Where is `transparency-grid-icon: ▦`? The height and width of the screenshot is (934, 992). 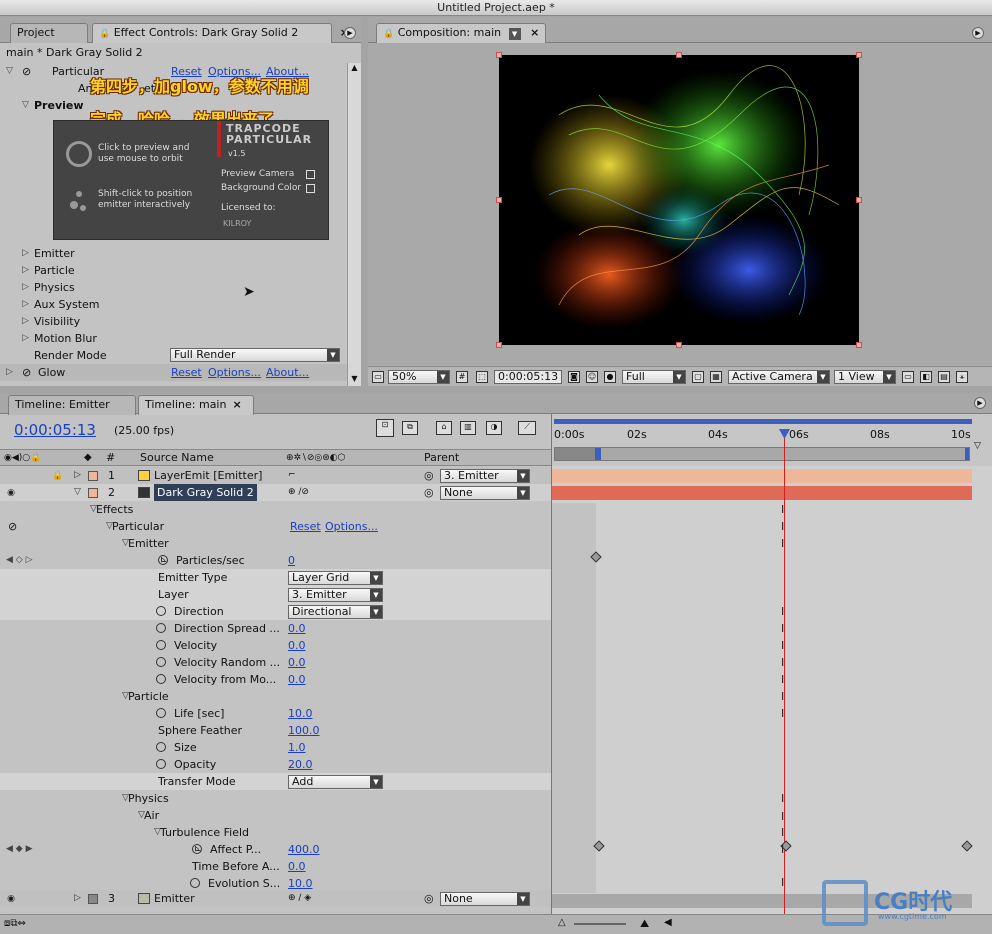
transparency-grid-icon: ▦ is located at coordinates (716, 377).